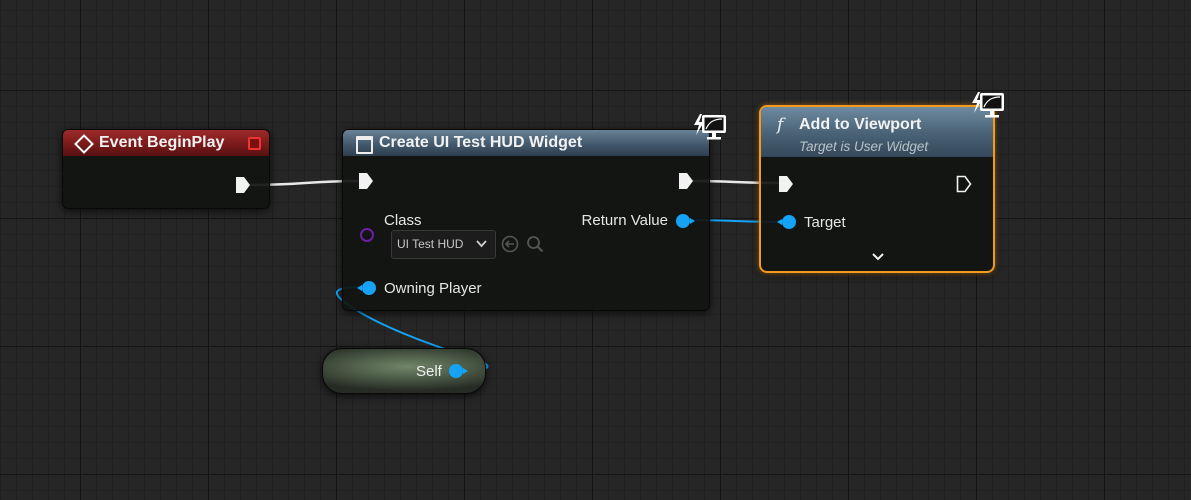 The width and height of the screenshot is (1191, 500). I want to click on event-diamond-icon, so click(84, 144).